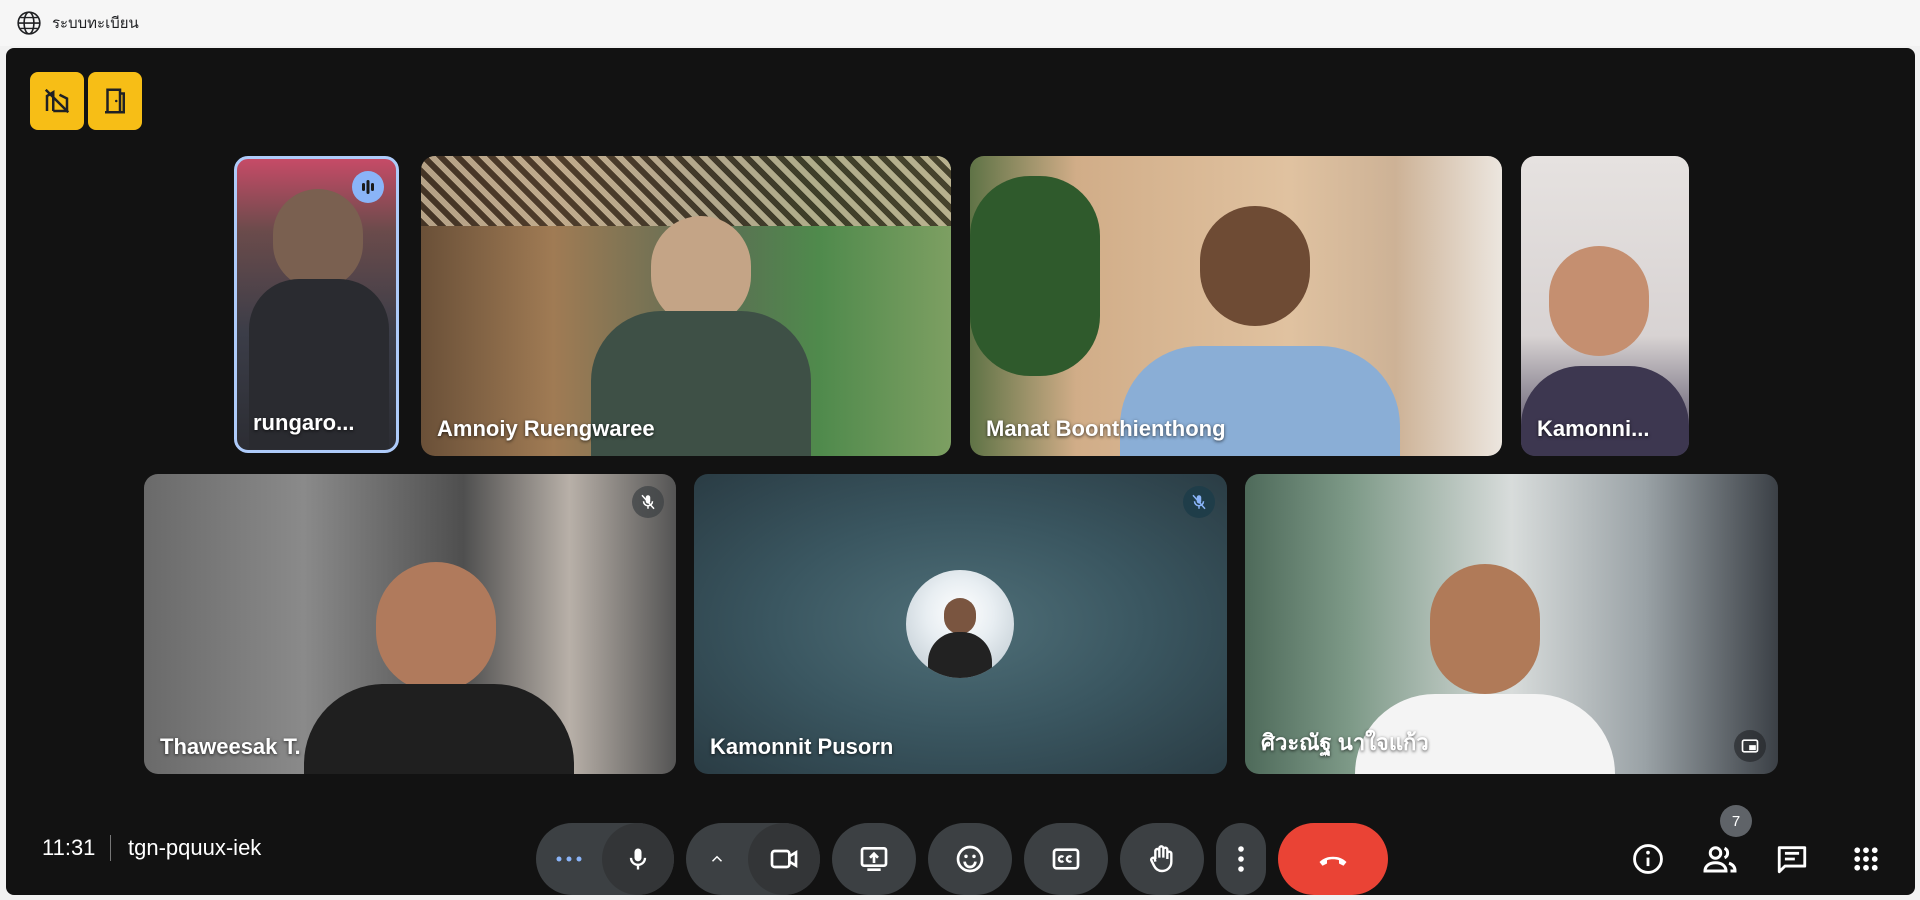 This screenshot has width=1920, height=900. Describe the element at coordinates (230, 746) in the screenshot. I see `participant-name: Thaweesak T.` at that location.